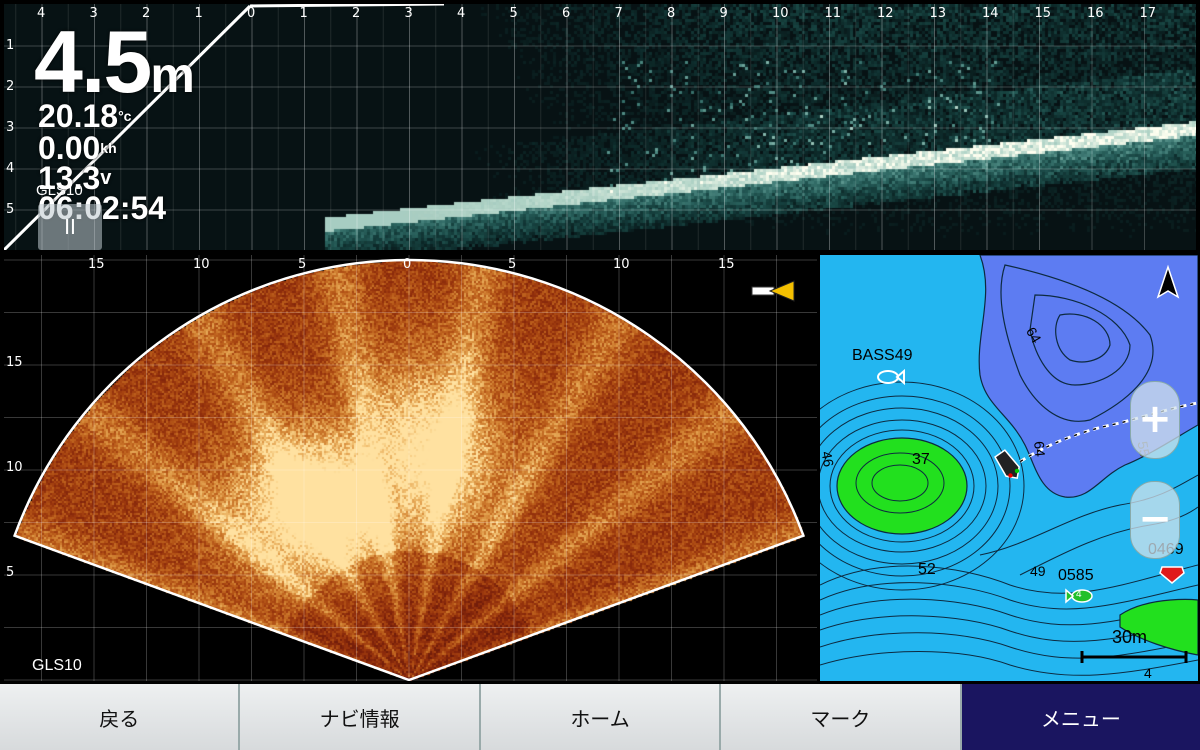  What do you see at coordinates (1080, 717) in the screenshot?
I see `menu-button: メニュー` at bounding box center [1080, 717].